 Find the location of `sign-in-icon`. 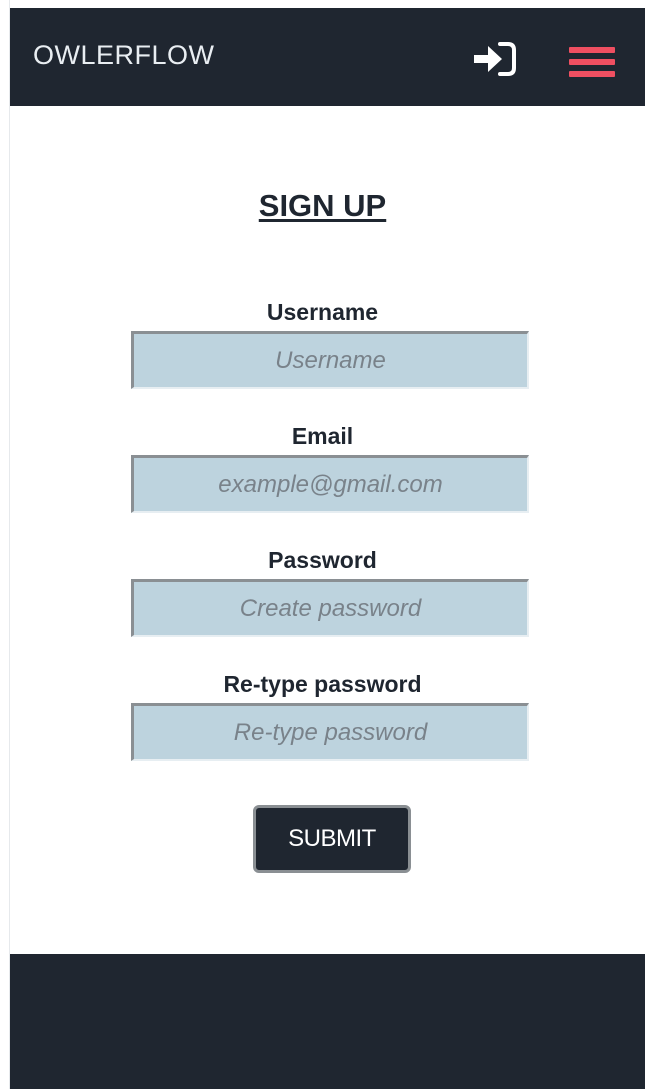

sign-in-icon is located at coordinates (495, 59).